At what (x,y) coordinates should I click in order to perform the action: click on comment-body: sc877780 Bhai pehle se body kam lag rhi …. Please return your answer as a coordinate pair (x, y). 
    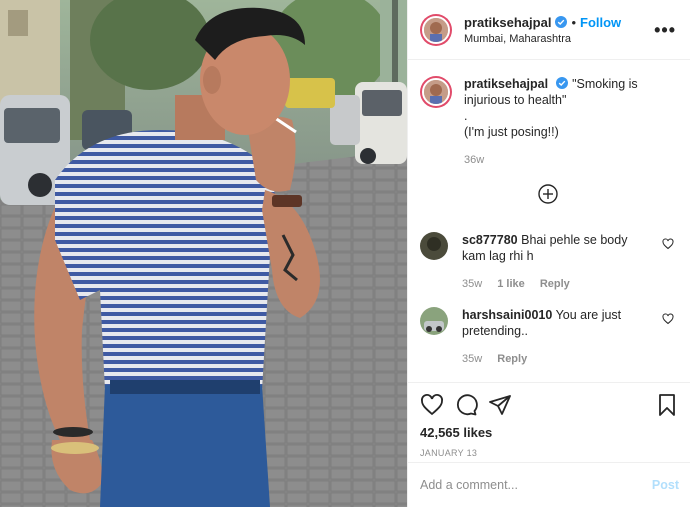
    Looking at the image, I should click on (557, 262).